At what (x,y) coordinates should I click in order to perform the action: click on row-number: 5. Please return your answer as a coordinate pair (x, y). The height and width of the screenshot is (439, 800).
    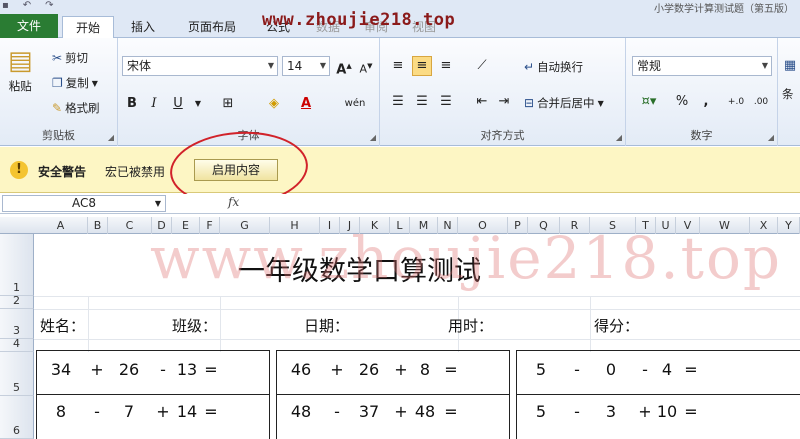
    Looking at the image, I should click on (16, 387).